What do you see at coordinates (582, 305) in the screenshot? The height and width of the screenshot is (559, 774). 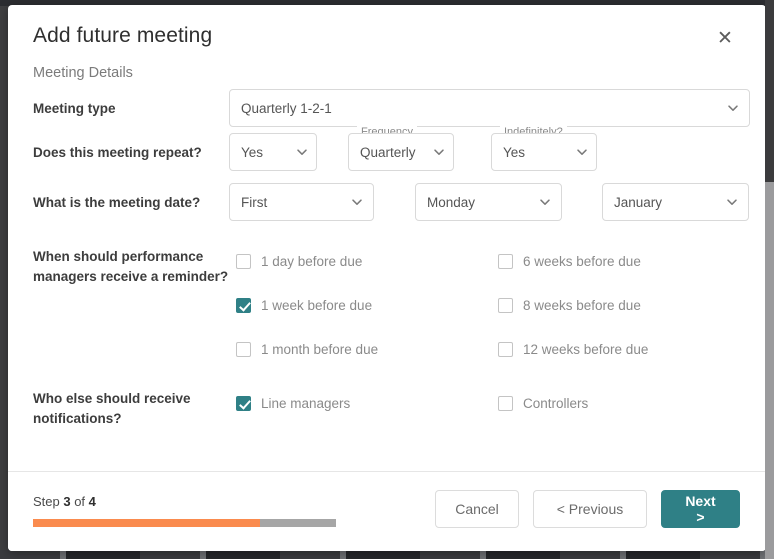 I see `reminder-option-label: 8 weeks before due` at bounding box center [582, 305].